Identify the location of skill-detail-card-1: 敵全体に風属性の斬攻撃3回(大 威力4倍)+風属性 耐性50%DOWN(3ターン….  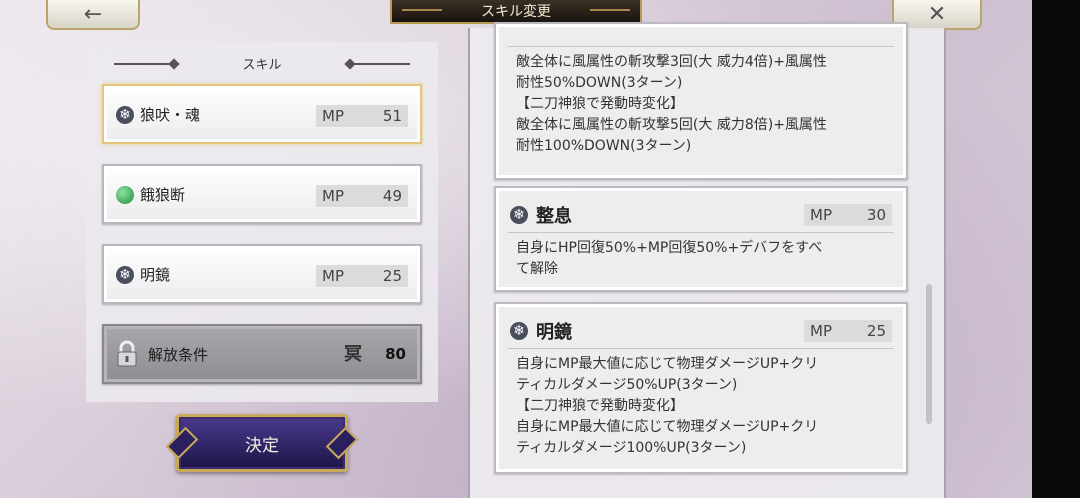
(701, 101).